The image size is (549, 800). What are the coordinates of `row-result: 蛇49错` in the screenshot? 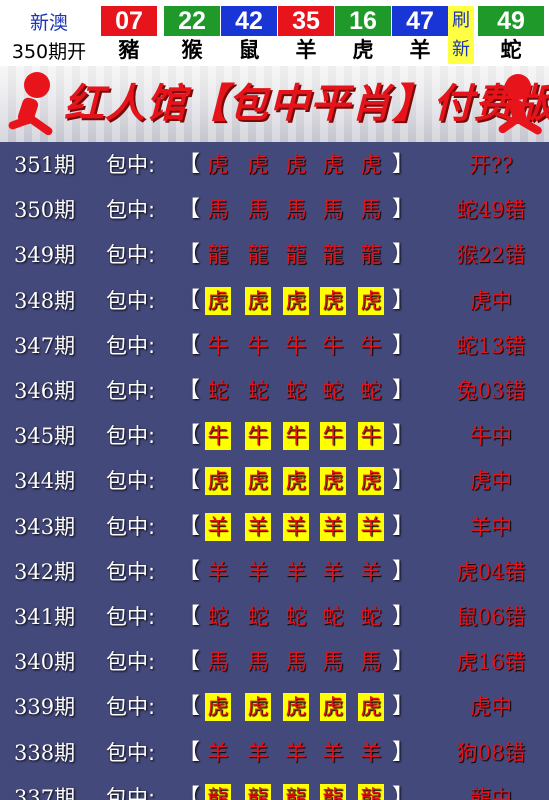 It's located at (491, 210).